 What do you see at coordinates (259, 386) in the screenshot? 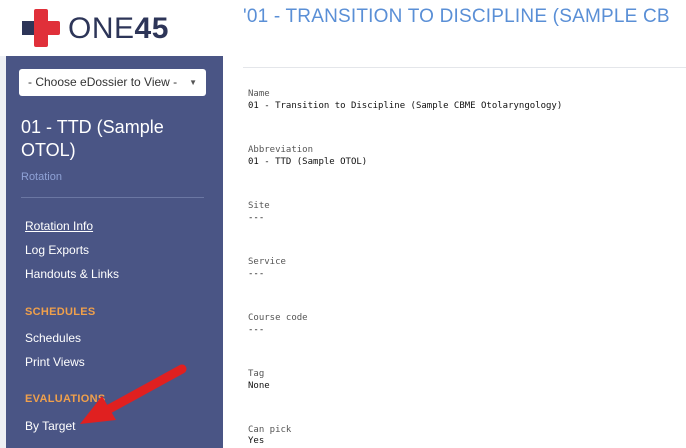
I see `field-value: None` at bounding box center [259, 386].